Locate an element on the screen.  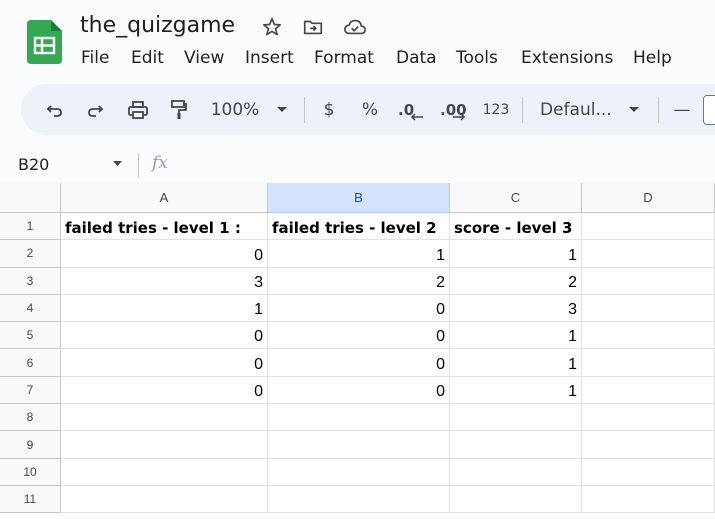
arrow-right-icon is located at coordinates (459, 117).